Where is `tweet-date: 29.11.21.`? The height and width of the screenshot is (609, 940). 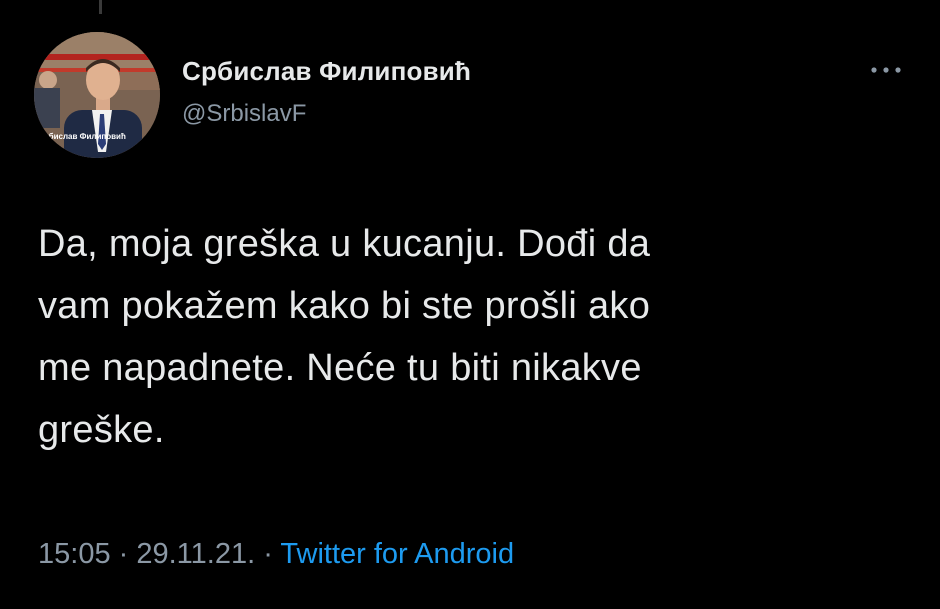
tweet-date: 29.11.21. is located at coordinates (195, 554).